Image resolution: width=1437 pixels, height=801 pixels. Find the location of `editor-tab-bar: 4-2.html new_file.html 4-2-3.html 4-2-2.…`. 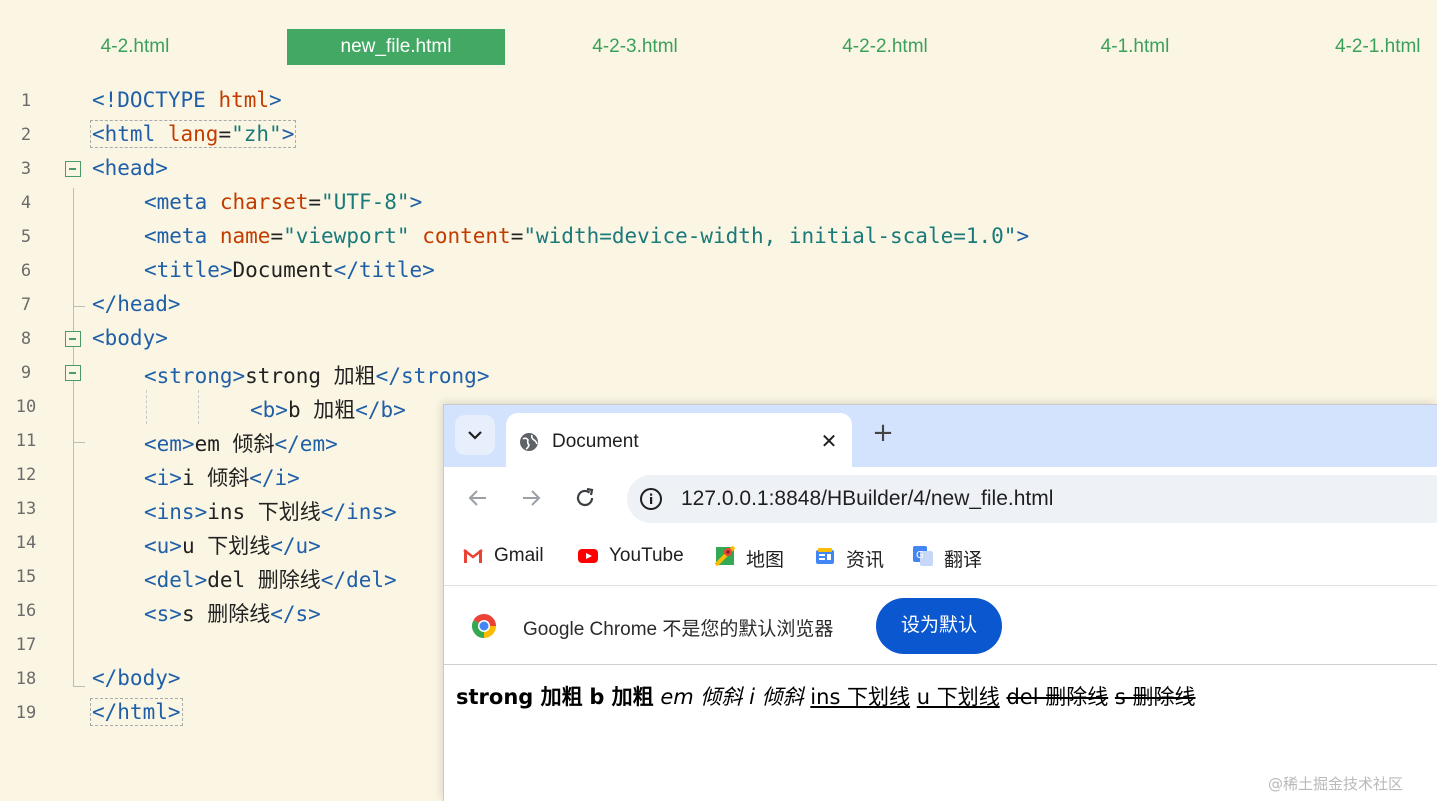

editor-tab-bar: 4-2.html new_file.html 4-2-3.html 4-2-2.… is located at coordinates (718, 40).